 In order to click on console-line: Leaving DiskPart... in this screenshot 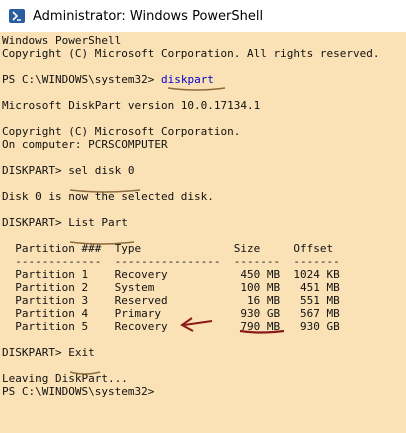, I will do `click(65, 378)`.